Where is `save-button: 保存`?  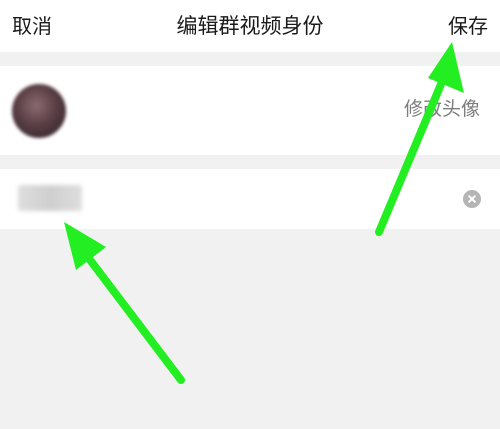
save-button: 保存 is located at coordinates (468, 26).